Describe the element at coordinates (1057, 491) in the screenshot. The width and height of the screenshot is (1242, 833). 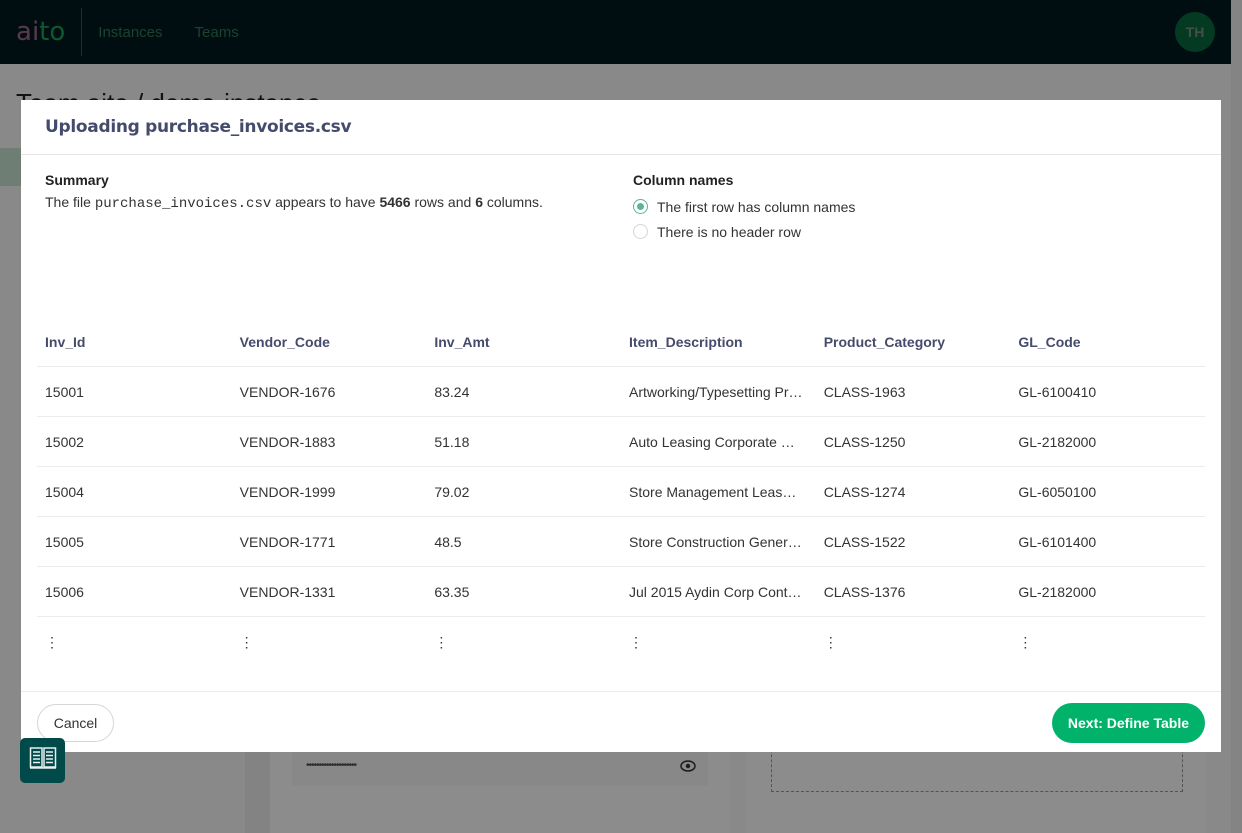
I see `table-cell: GL-6050100` at that location.